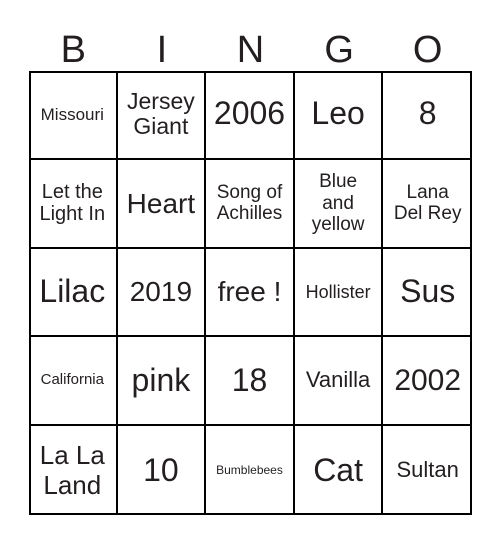 The height and width of the screenshot is (544, 501). I want to click on bingo-cell: Lilac, so click(73, 293).